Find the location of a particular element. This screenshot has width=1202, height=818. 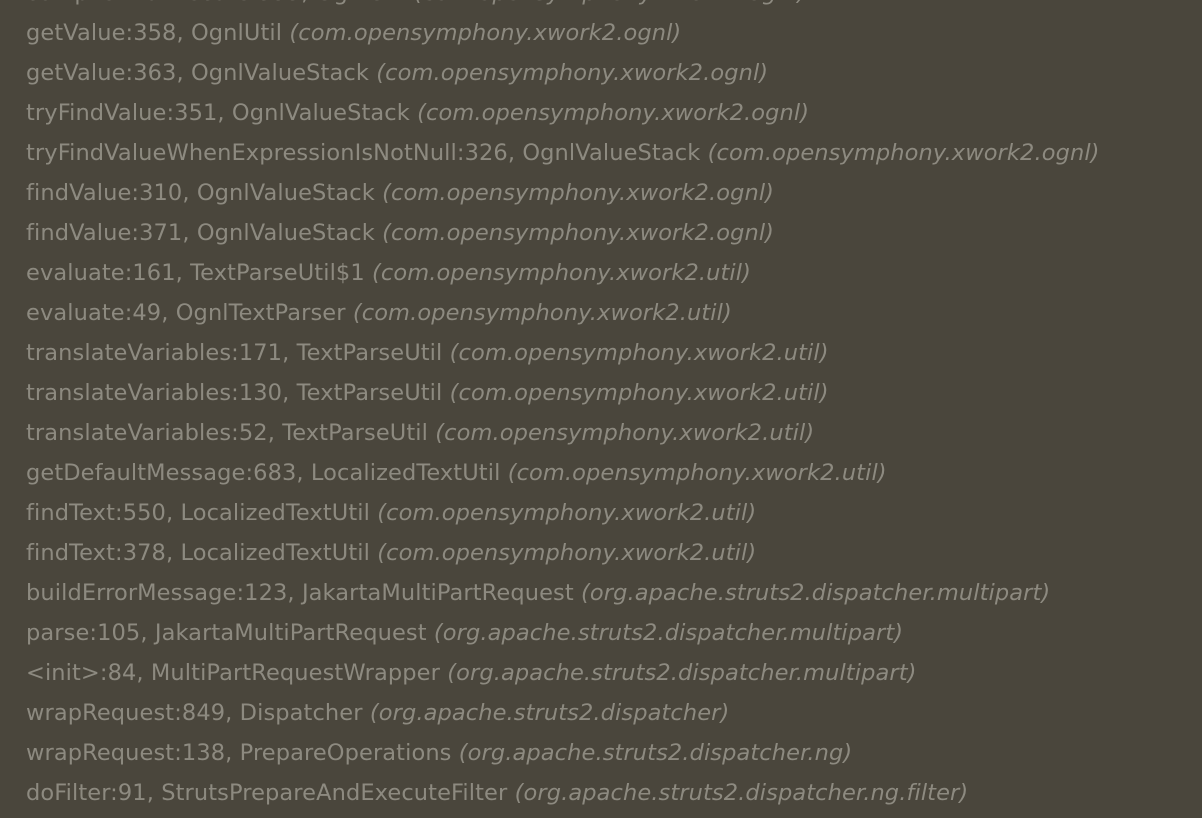

frame-method: tryFindValueWhenExpressionIsNotNull:326 is located at coordinates (267, 153).